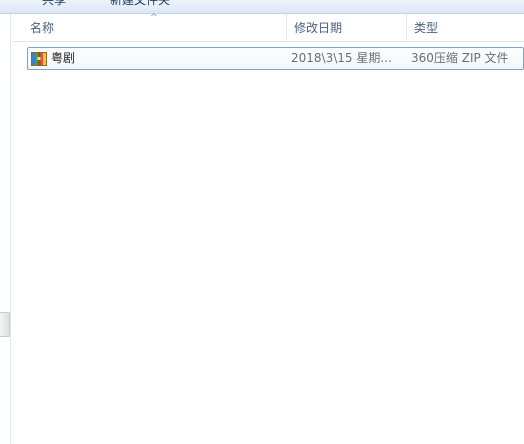 This screenshot has height=444, width=524. Describe the element at coordinates (346, 28) in the screenshot. I see `column-header-date: 修改日期` at that location.